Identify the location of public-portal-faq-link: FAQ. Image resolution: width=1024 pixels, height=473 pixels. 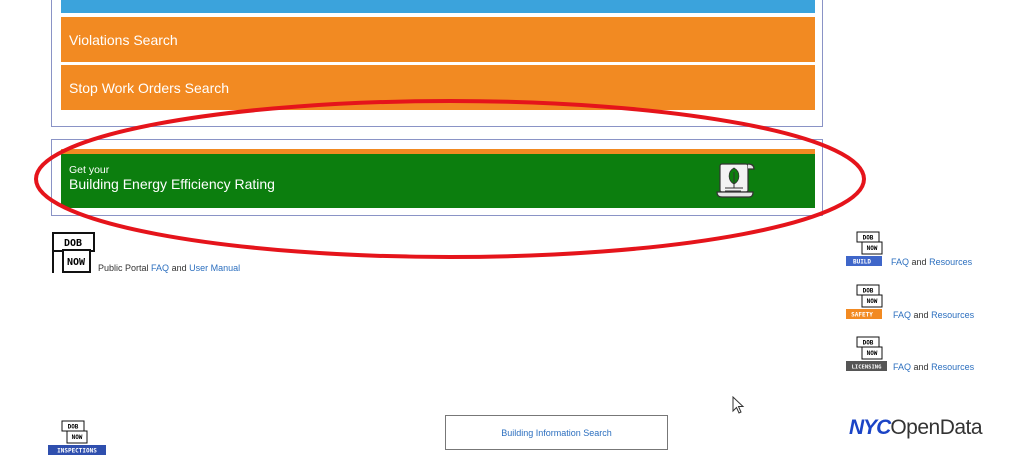
(160, 268).